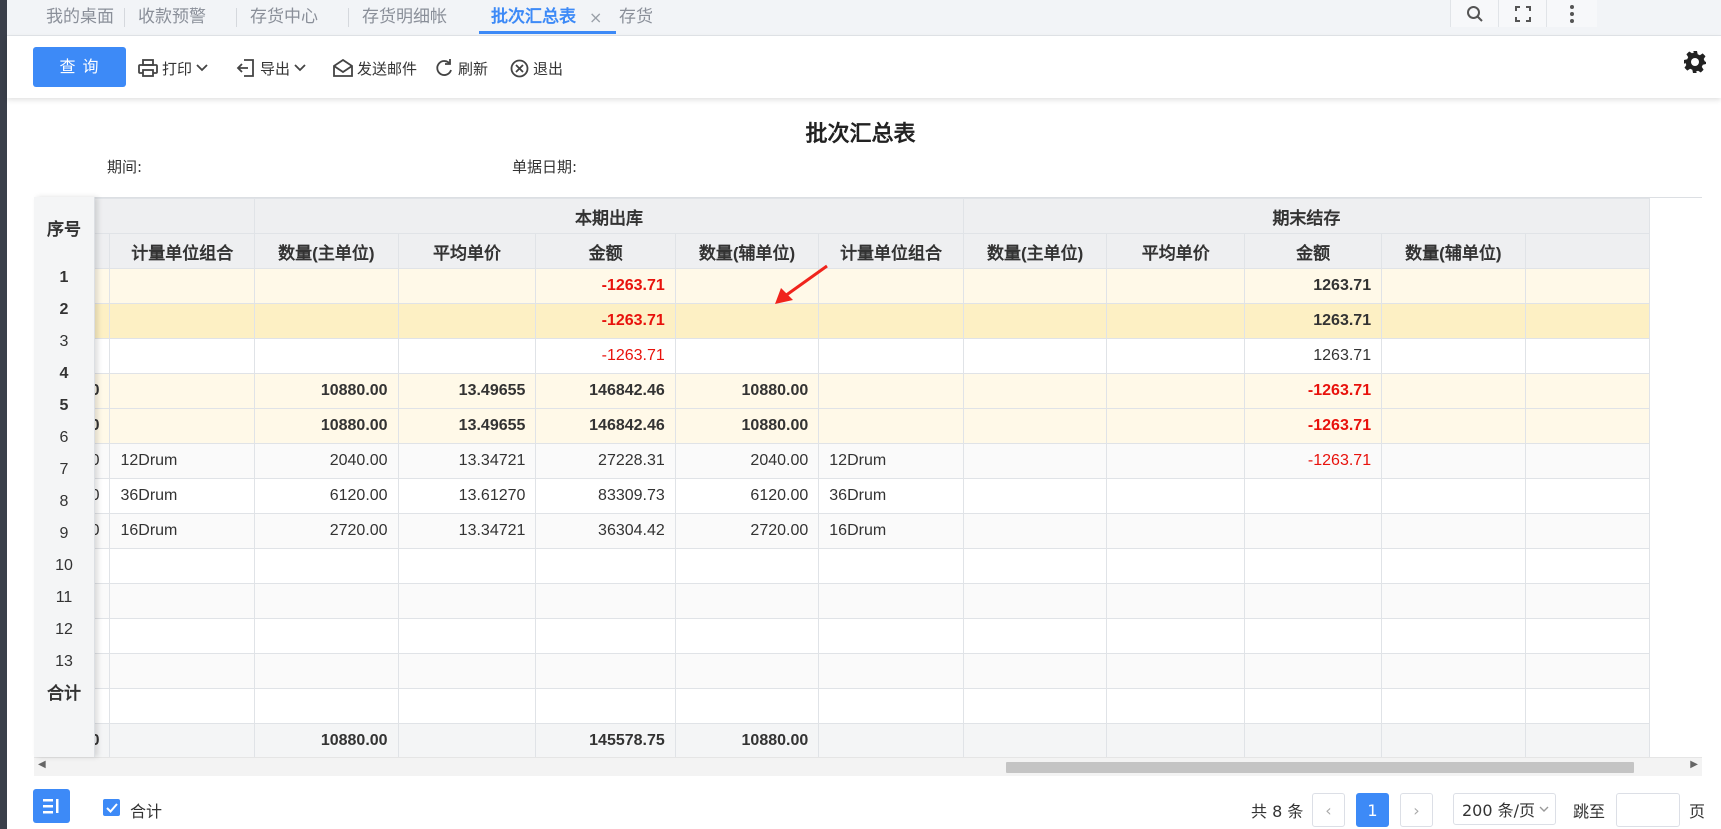 Image resolution: width=1721 pixels, height=829 pixels. Describe the element at coordinates (1695, 64) in the screenshot. I see `gear-icon` at that location.